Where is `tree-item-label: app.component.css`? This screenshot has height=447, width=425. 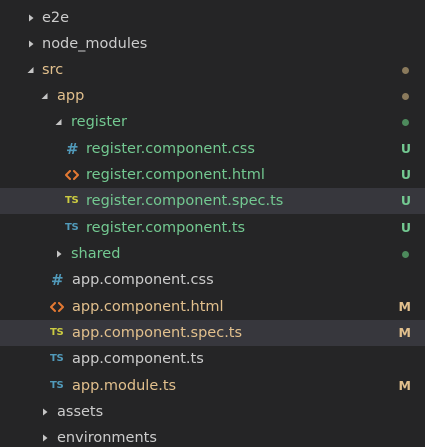
tree-item-label: app.component.css is located at coordinates (143, 280).